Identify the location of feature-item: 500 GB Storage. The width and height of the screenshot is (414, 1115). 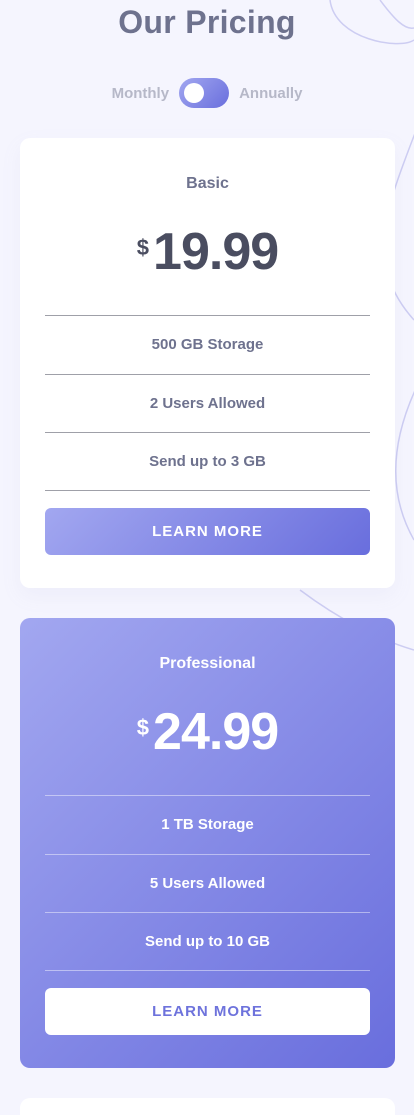
(207, 344).